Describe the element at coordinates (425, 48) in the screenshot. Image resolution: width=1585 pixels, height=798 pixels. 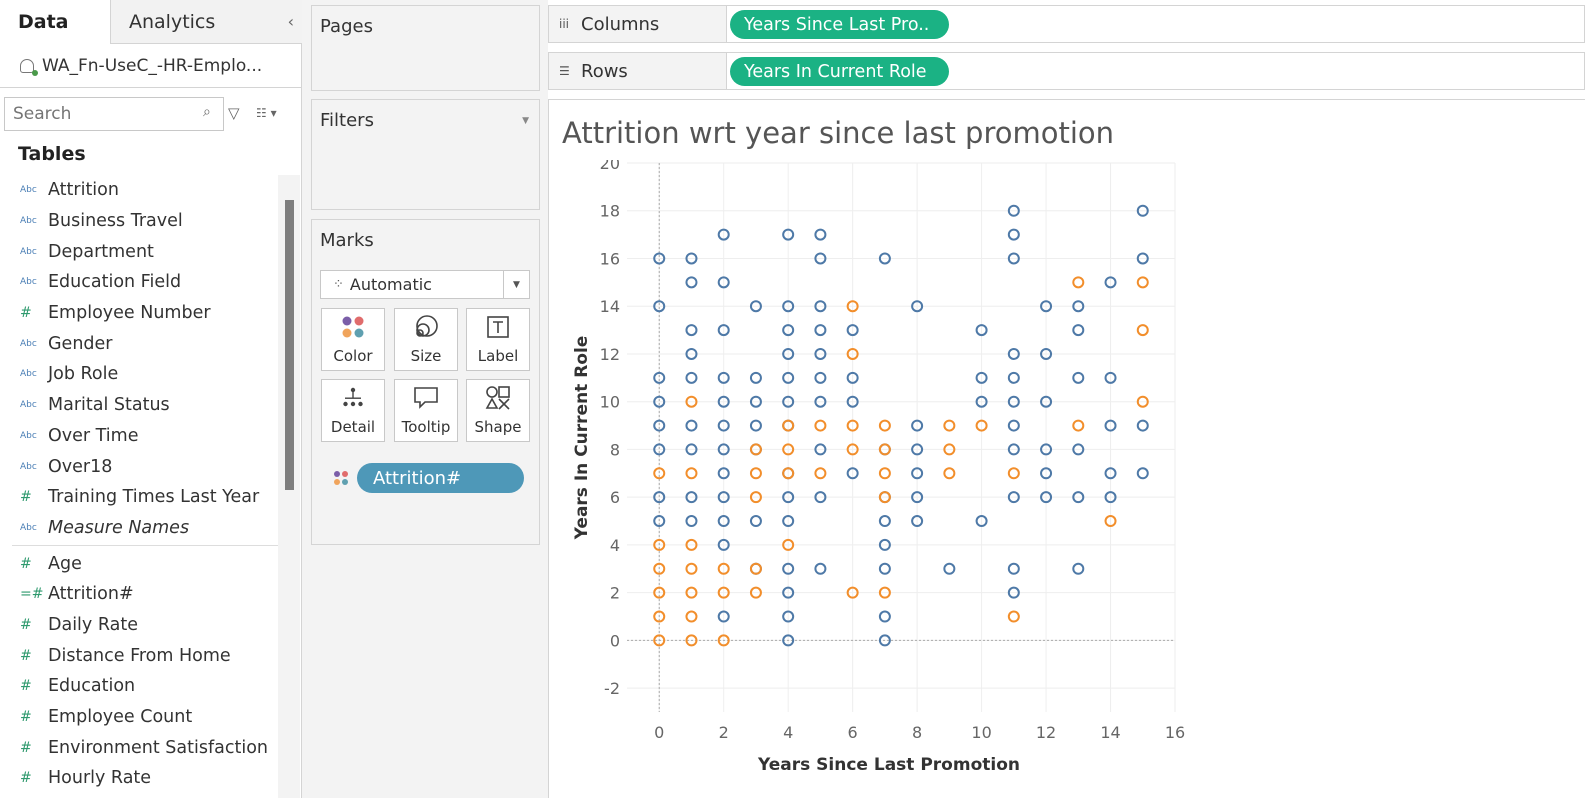
I see `pages-card: Pages` at that location.